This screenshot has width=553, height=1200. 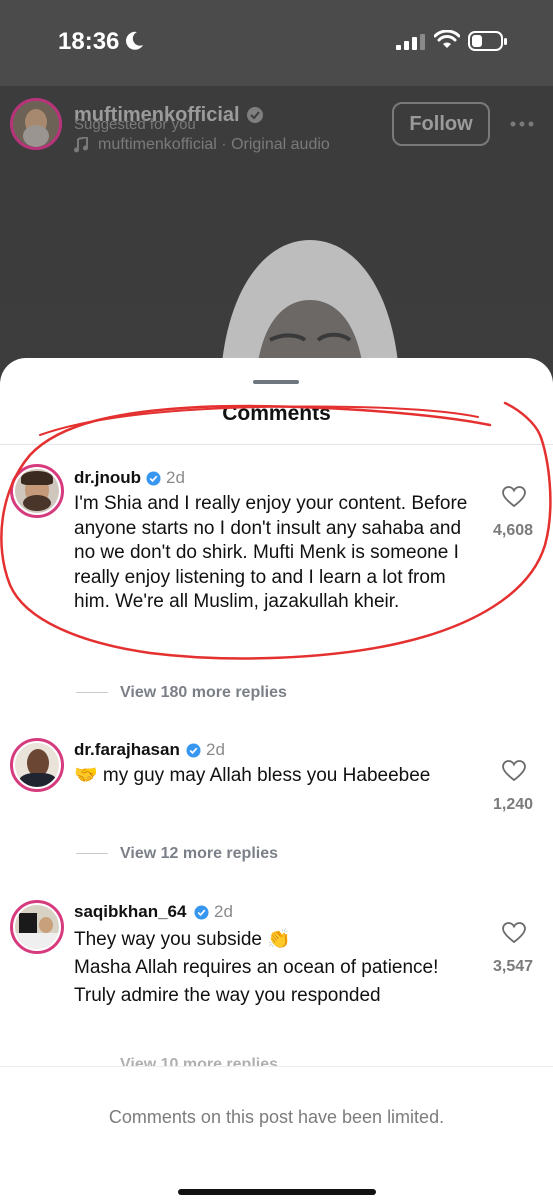 What do you see at coordinates (36, 124) in the screenshot?
I see `profile-avatar` at bounding box center [36, 124].